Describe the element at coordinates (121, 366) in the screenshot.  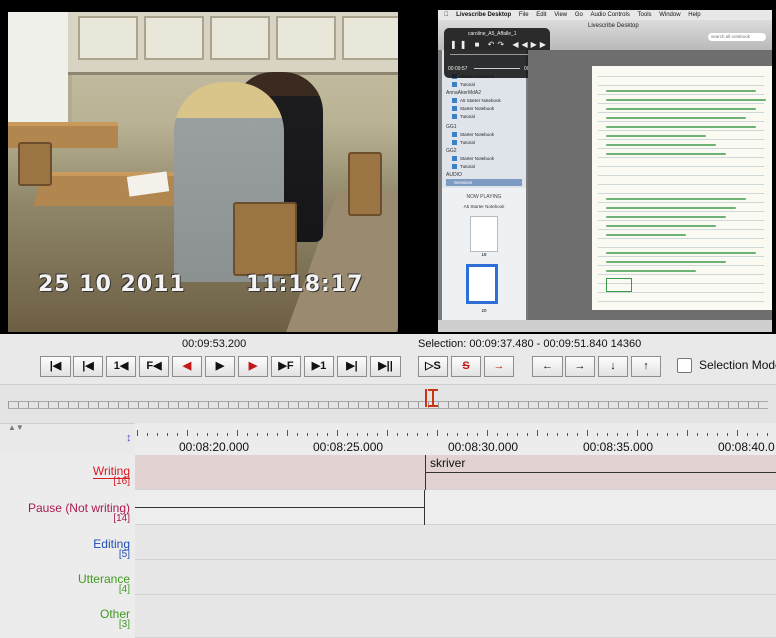
I see `back-one-second-button: 1◀` at that location.